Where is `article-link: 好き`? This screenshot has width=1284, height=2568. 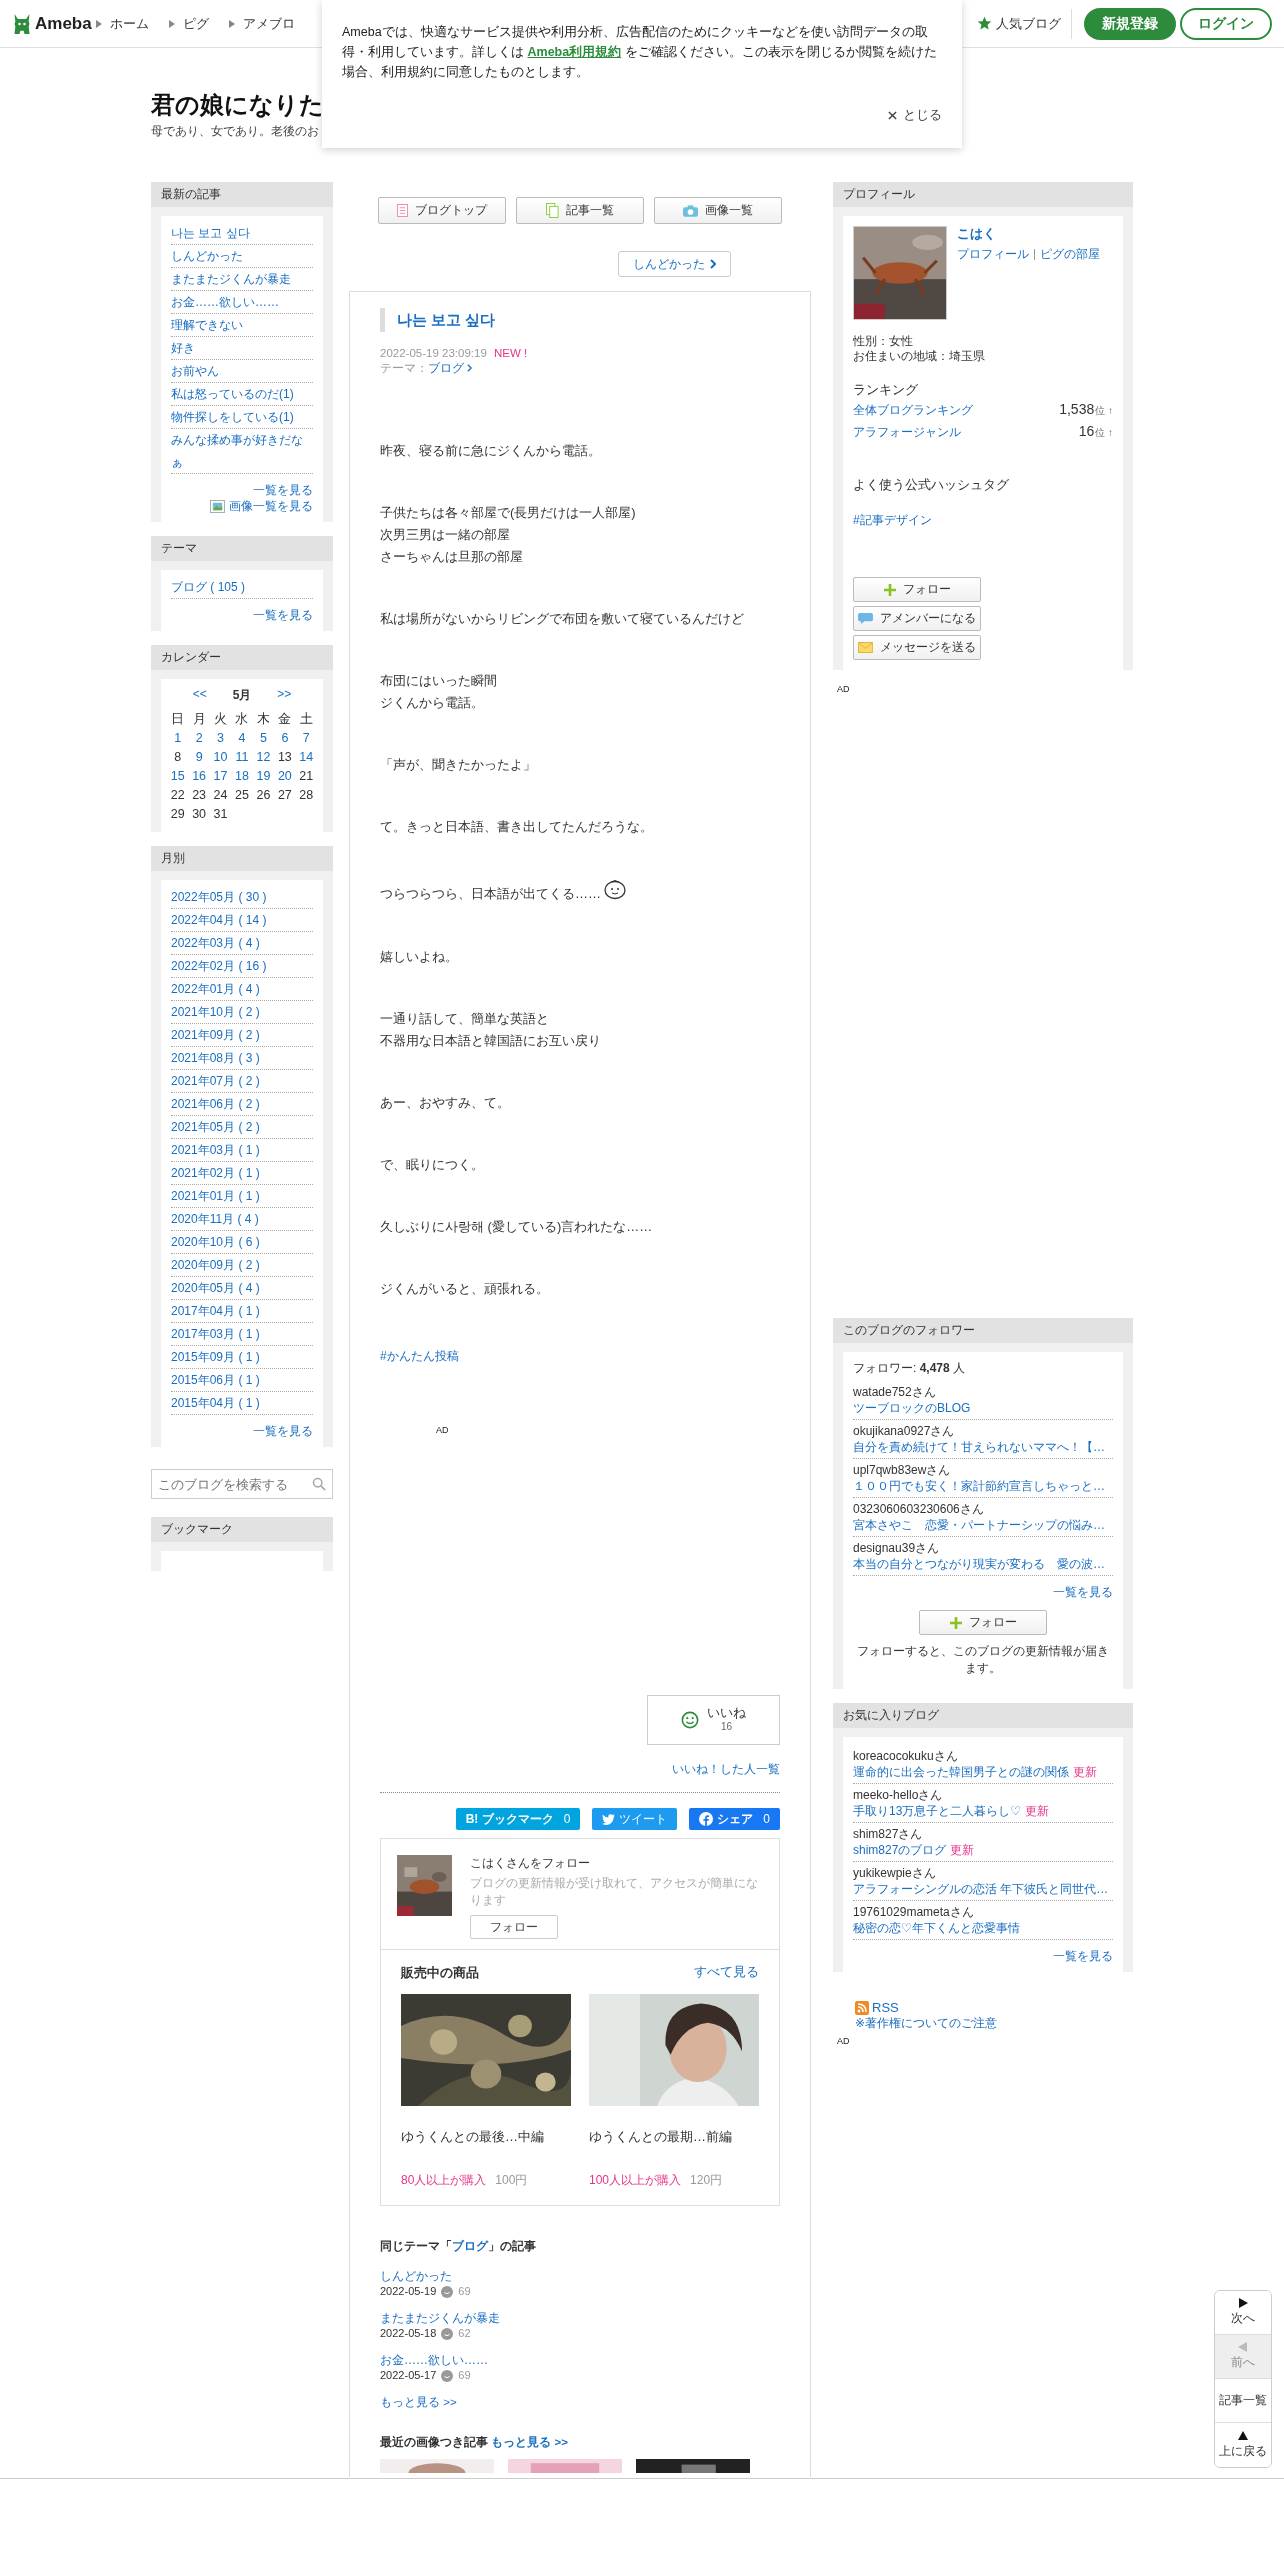
article-link: 好き is located at coordinates (242, 348).